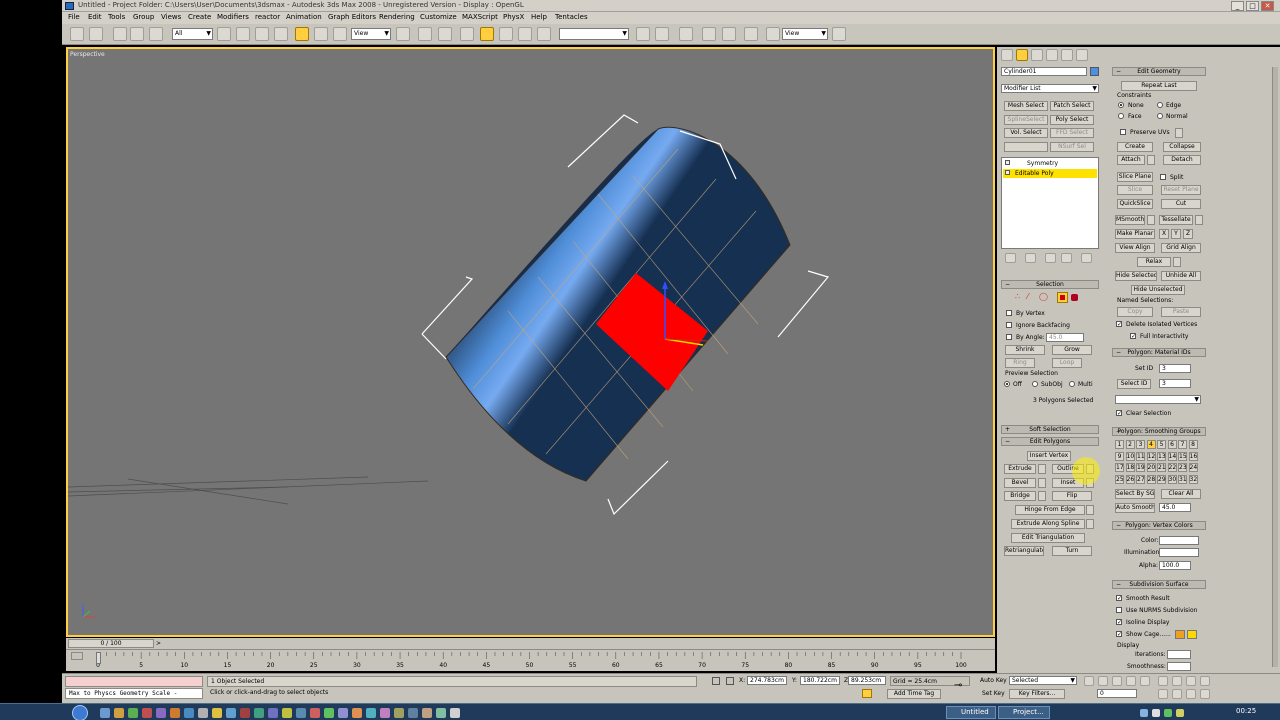 Image resolution: width=1280 pixels, height=720 pixels. What do you see at coordinates (1072, 384) in the screenshot?
I see `preview-multi-radio` at bounding box center [1072, 384].